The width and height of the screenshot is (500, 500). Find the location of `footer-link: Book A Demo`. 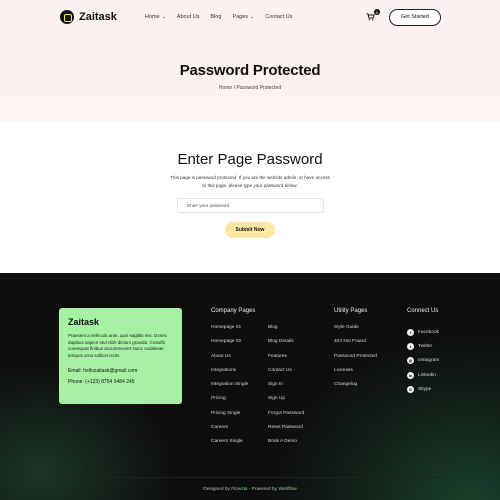

footer-link: Book A Demo is located at coordinates (286, 446).